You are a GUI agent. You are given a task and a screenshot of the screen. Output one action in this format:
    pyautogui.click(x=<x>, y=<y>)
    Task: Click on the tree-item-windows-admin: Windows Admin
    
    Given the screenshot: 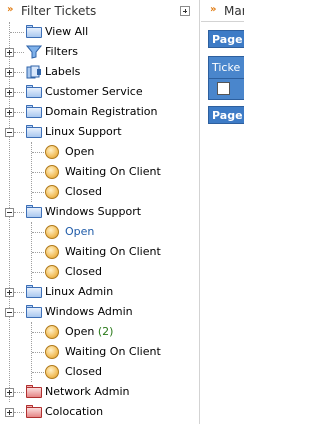 What is the action you would take?
    pyautogui.click(x=100, y=312)
    